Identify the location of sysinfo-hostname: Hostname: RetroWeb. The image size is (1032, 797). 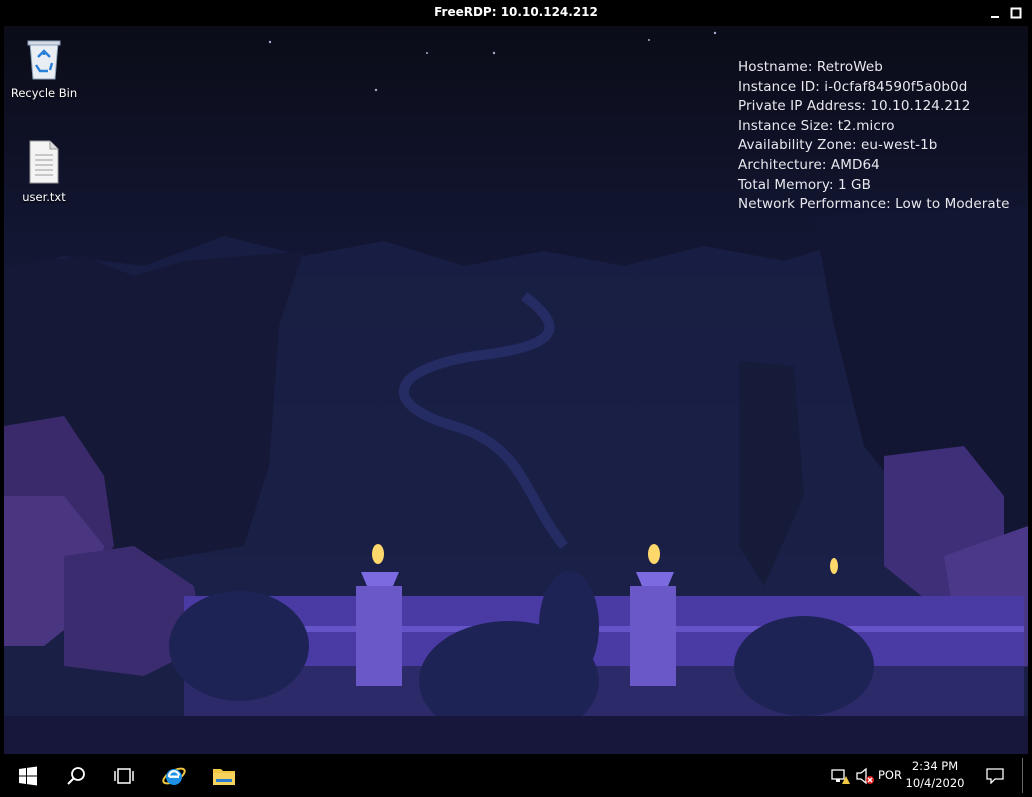
(810, 67).